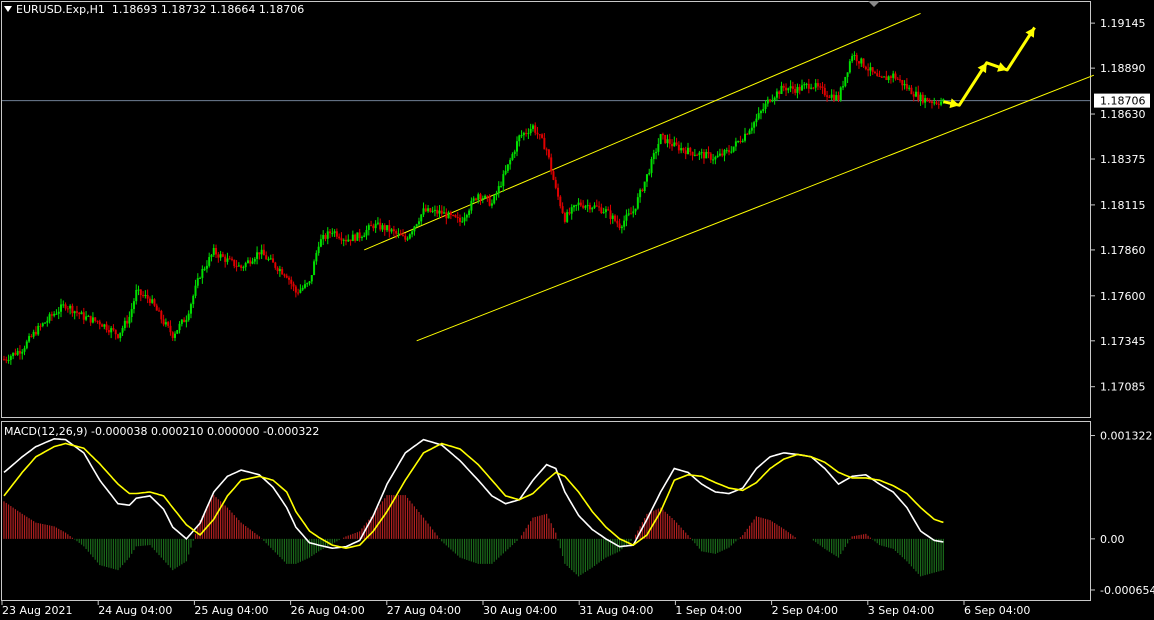 Image resolution: width=1154 pixels, height=620 pixels. Describe the element at coordinates (997, 610) in the screenshot. I see `time-tick-label: 6 Sep 04:00` at that location.